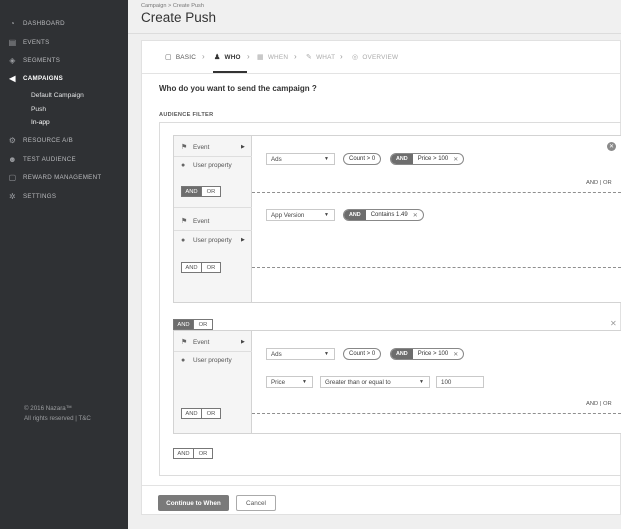 The height and width of the screenshot is (529, 621). I want to click on segments-icon: ◈, so click(12, 60).